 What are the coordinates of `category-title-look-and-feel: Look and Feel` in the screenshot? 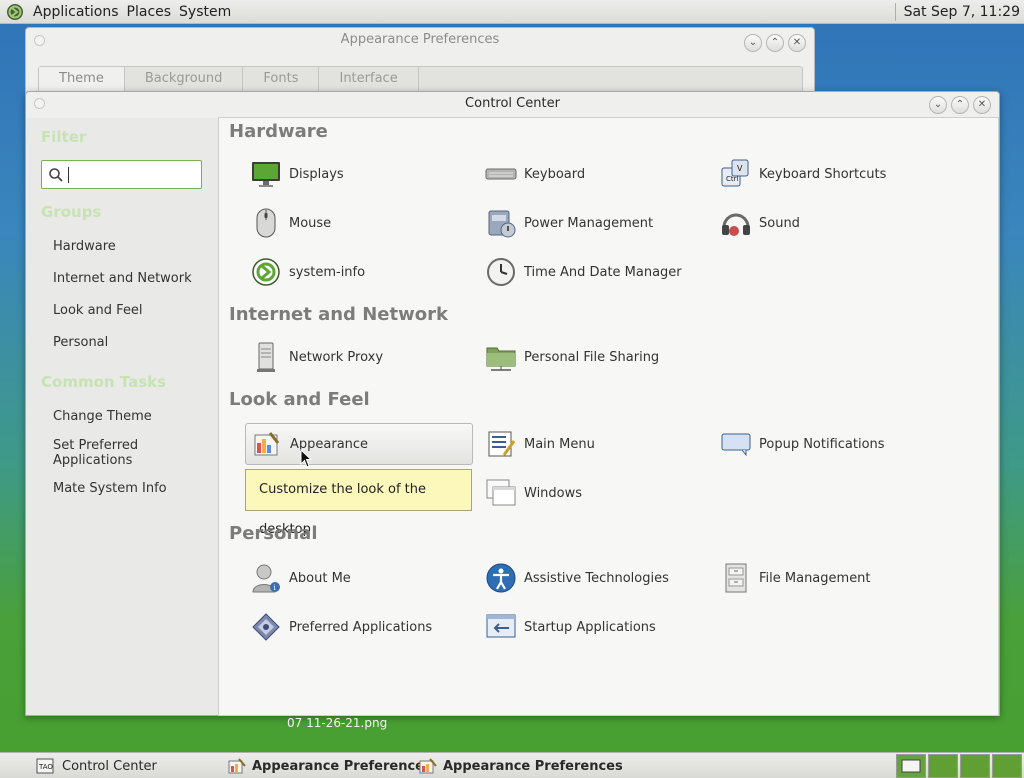 It's located at (299, 399).